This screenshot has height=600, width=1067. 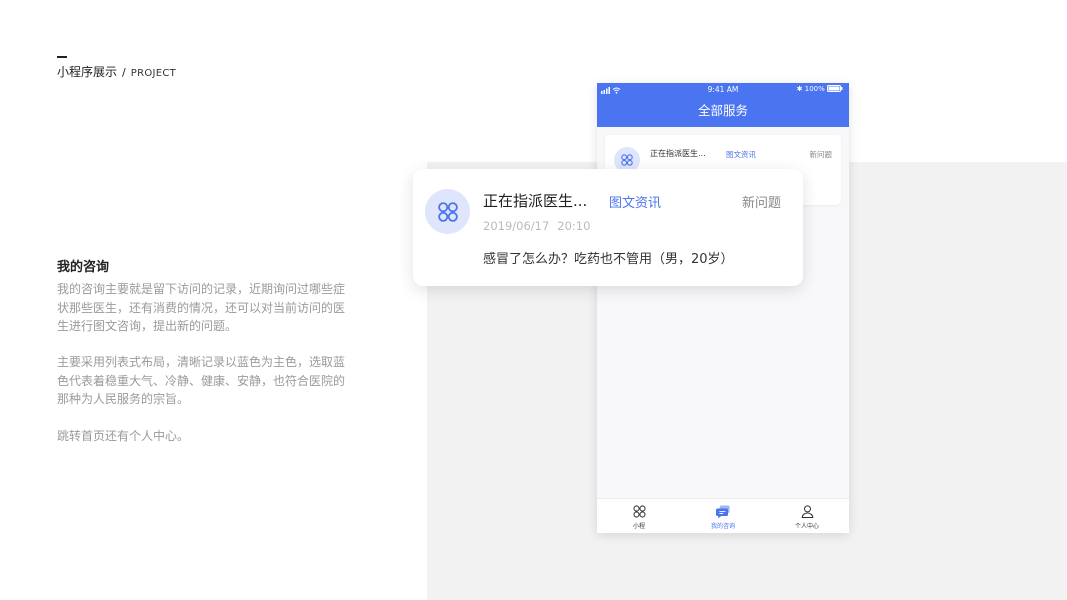 What do you see at coordinates (608, 259) in the screenshot?
I see `consultation-message: 感冒了怎么办？吃药也不管用（男，20岁）` at bounding box center [608, 259].